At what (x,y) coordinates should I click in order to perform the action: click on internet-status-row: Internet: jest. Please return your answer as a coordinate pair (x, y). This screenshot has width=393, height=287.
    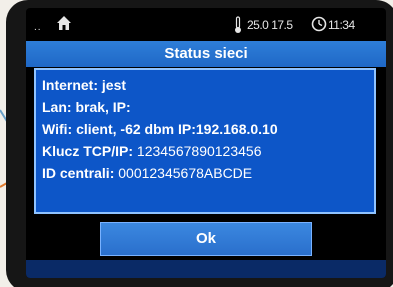
    Looking at the image, I should click on (205, 85).